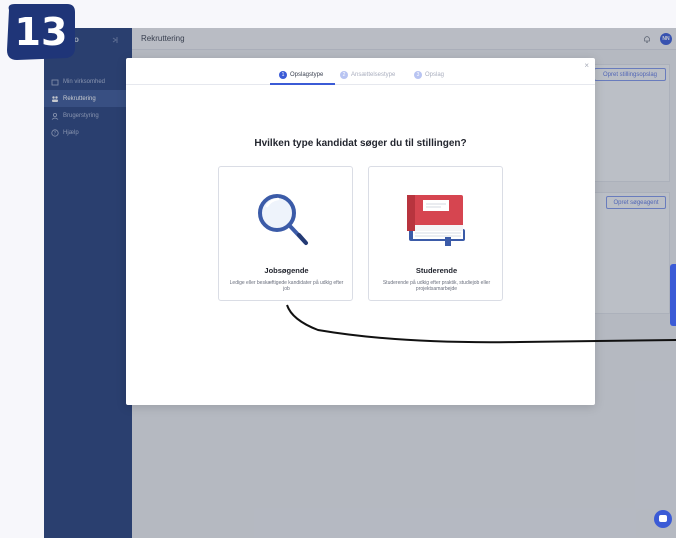 Image resolution: width=676 pixels, height=538 pixels. What do you see at coordinates (436, 270) in the screenshot?
I see `option-title: Studerende` at bounding box center [436, 270].